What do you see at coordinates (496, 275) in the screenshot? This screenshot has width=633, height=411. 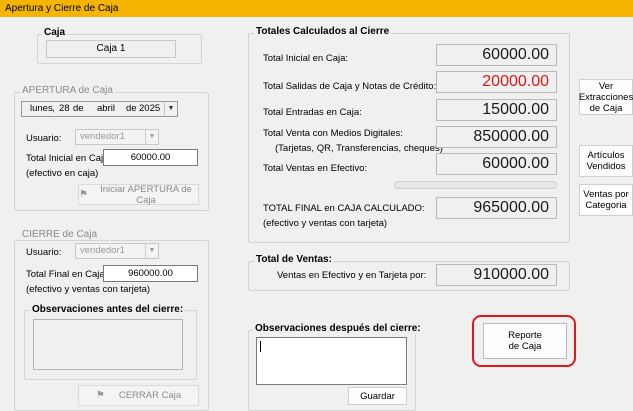 I see `total-ventas-value: 910000.00` at bounding box center [496, 275].